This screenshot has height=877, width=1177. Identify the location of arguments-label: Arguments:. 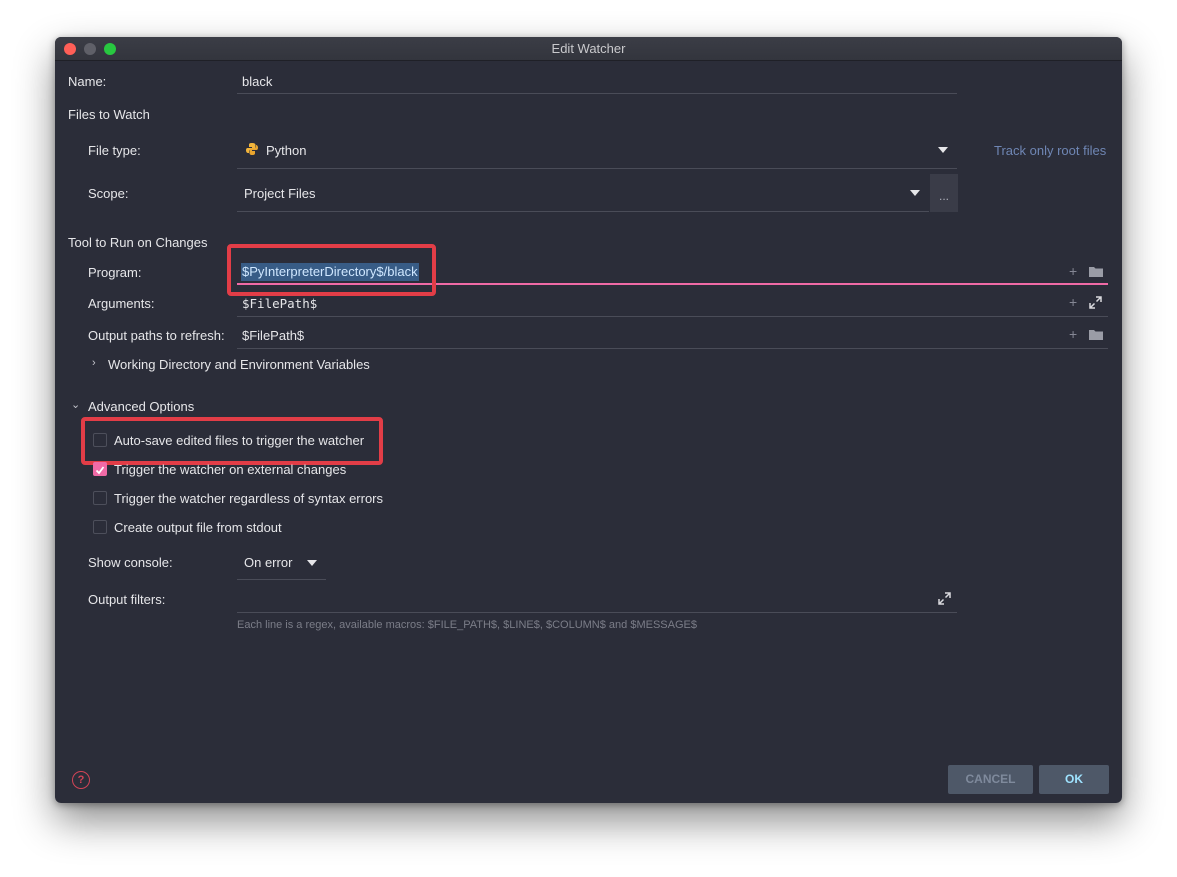
(121, 303).